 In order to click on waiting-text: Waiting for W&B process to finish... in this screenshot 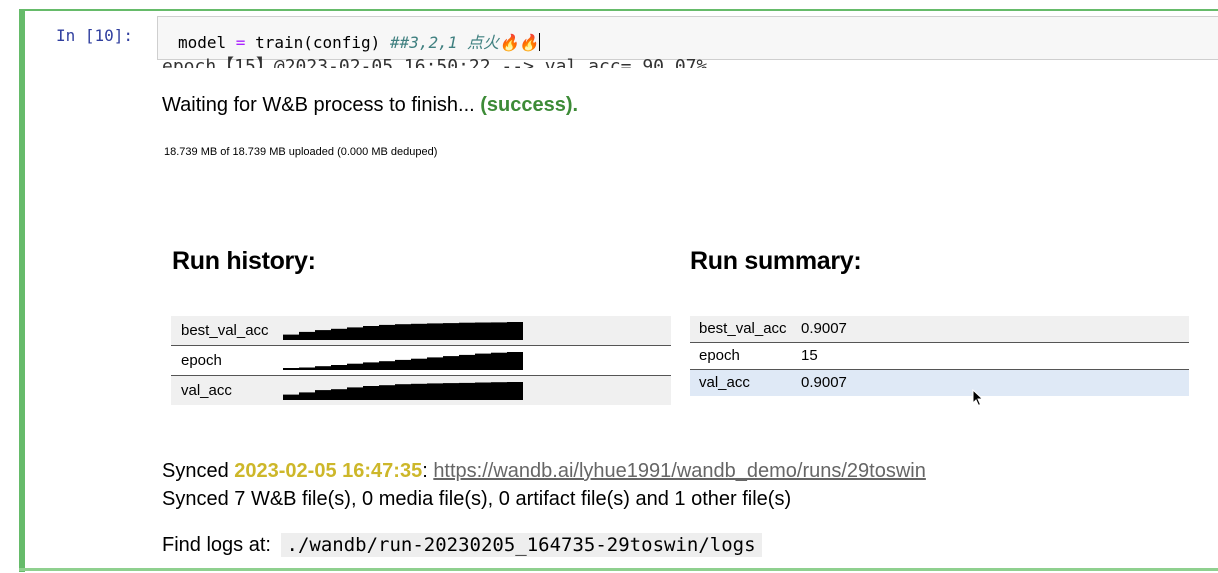, I will do `click(321, 105)`.